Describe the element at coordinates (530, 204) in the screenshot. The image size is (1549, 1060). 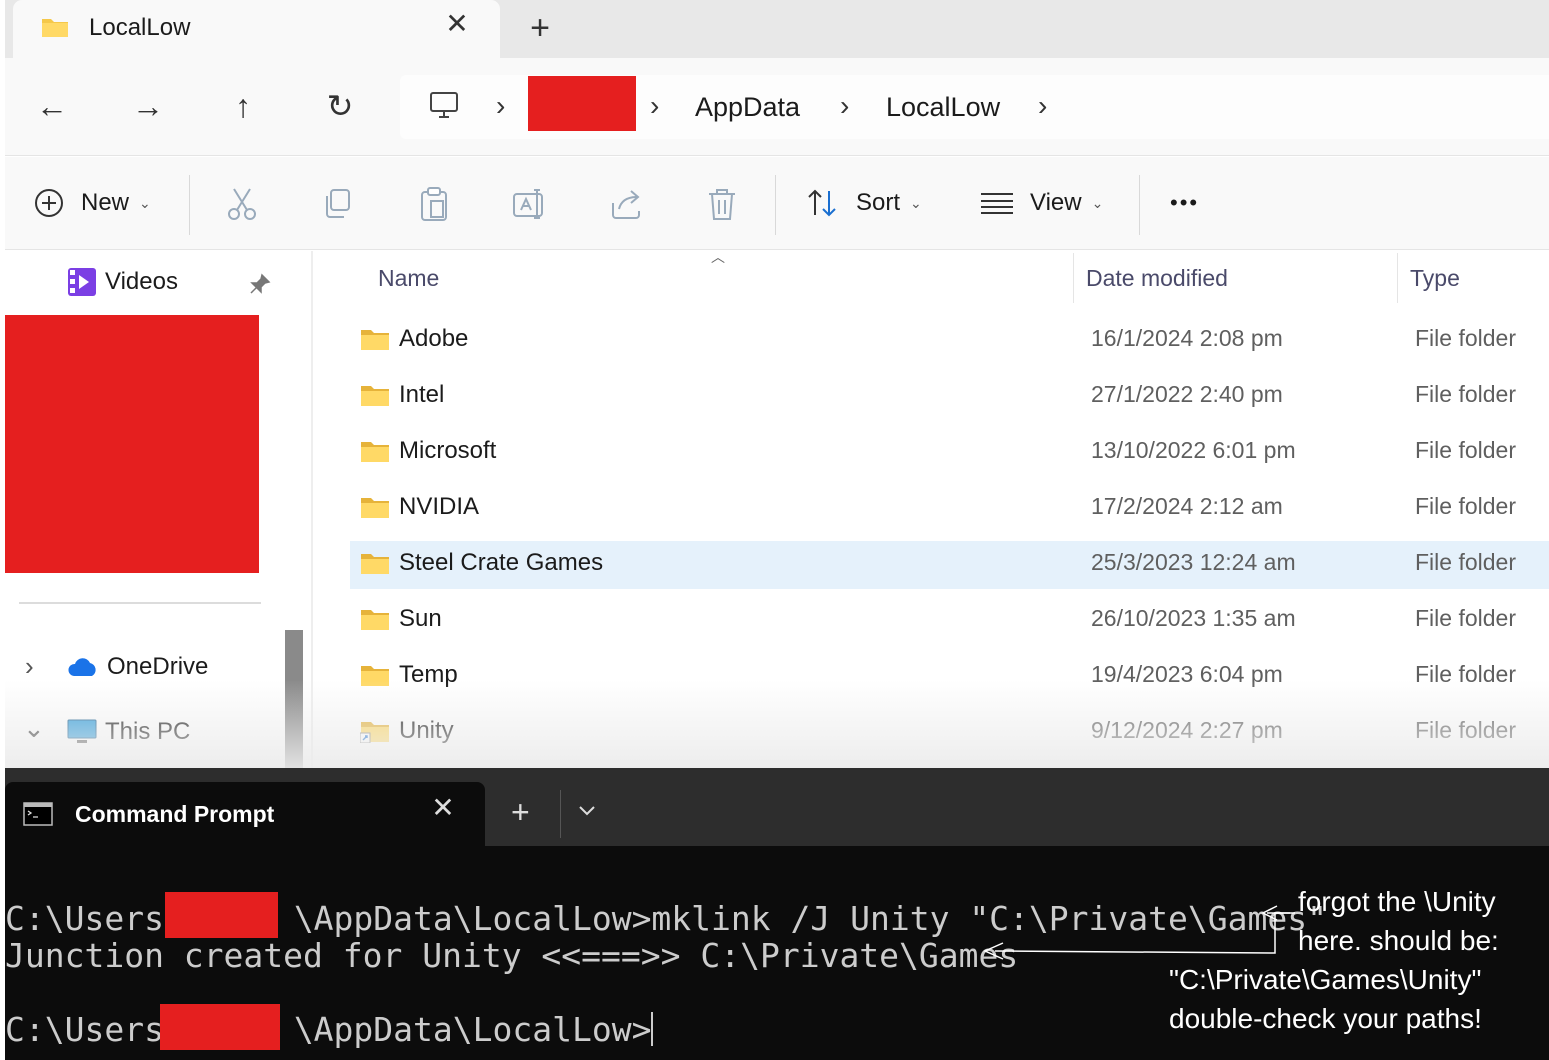
I see `rename-icon` at that location.